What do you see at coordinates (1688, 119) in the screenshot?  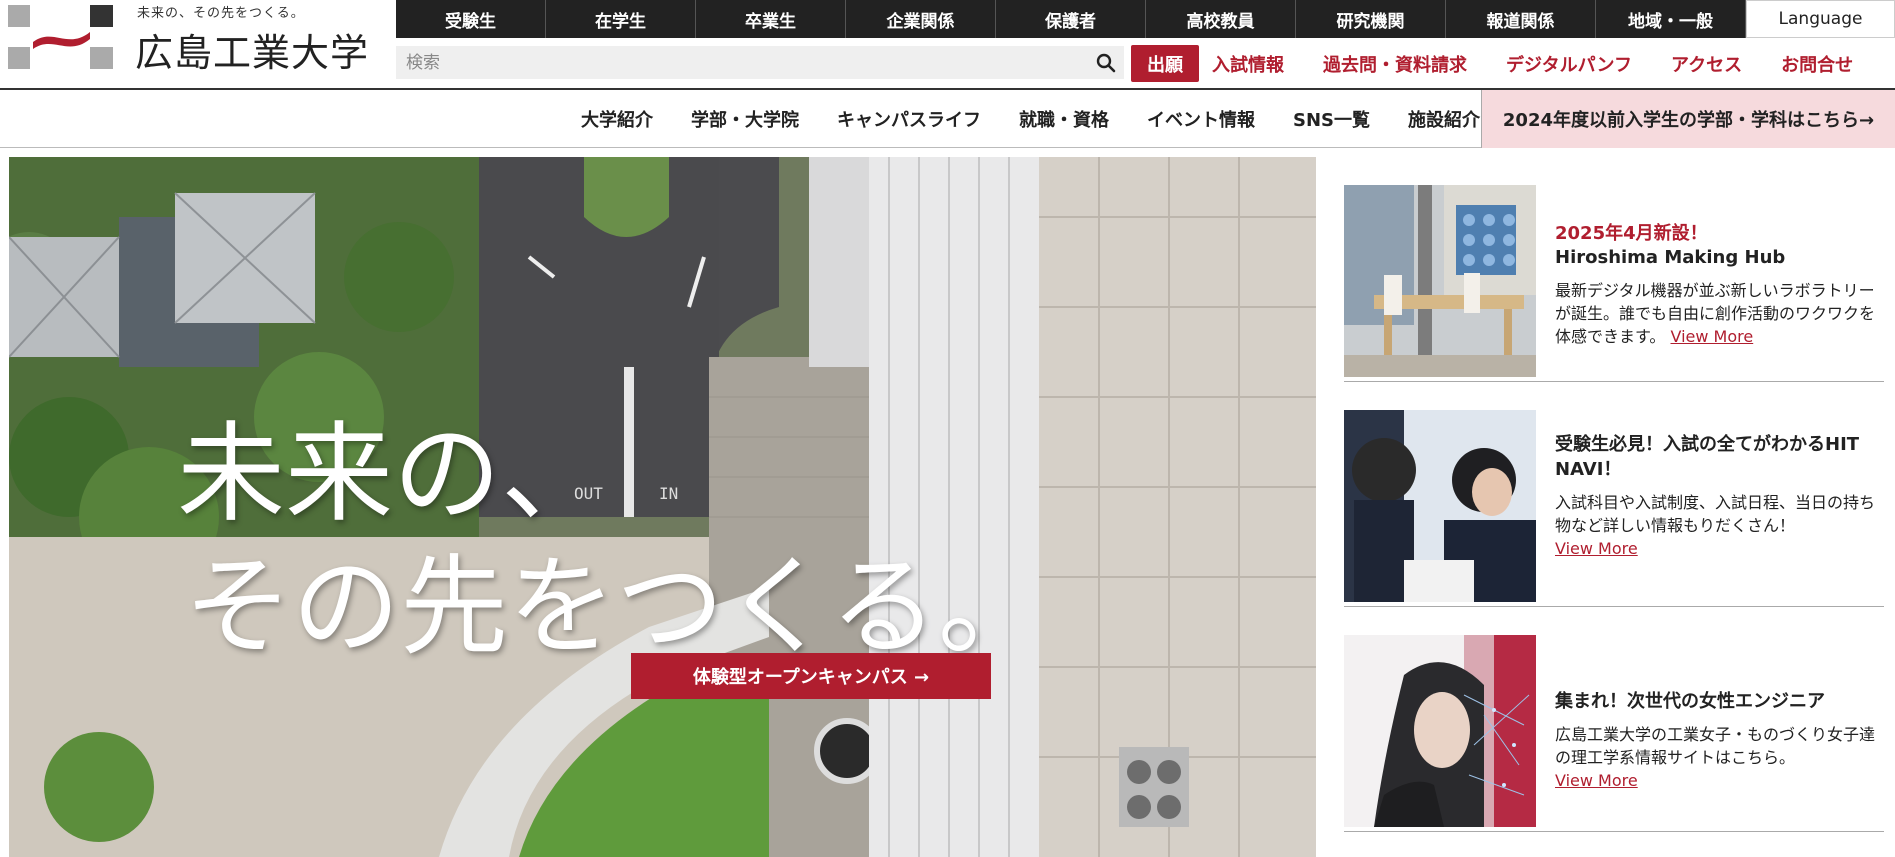 I see `old-students-link: 2024年度以前入学生の学部・学科はこちら→` at bounding box center [1688, 119].